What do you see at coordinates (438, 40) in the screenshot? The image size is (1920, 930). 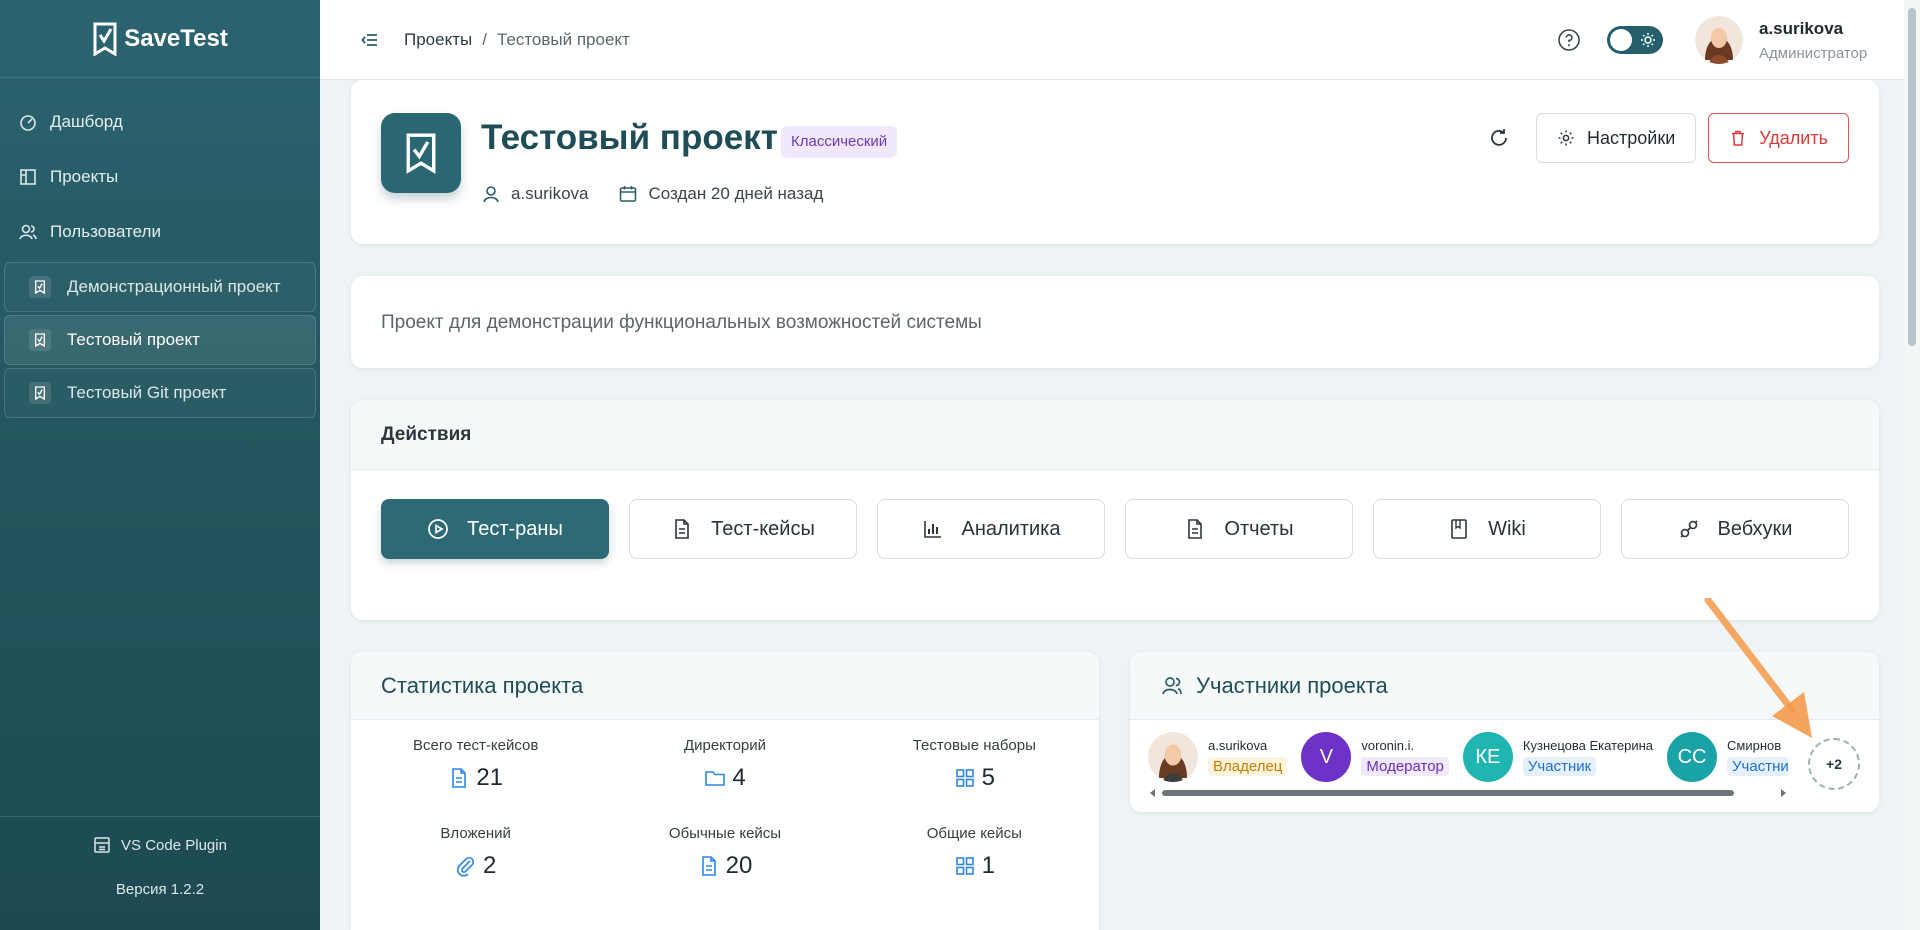 I see `breadcrumb-projects: Проекты` at bounding box center [438, 40].